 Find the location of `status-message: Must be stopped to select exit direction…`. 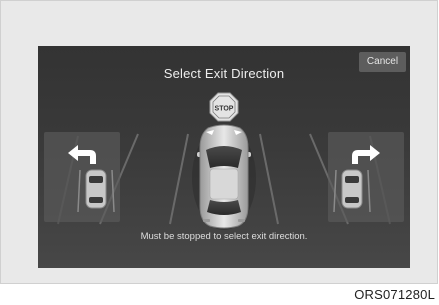

status-message: Must be stopped to select exit direction… is located at coordinates (224, 236).